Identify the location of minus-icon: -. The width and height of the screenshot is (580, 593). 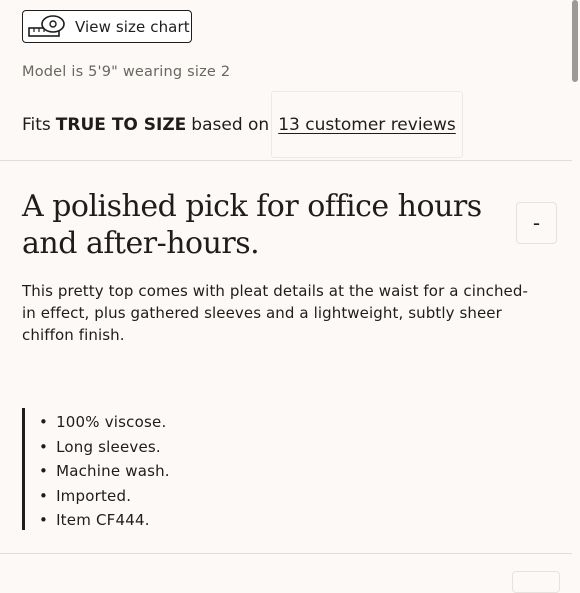
(536, 223).